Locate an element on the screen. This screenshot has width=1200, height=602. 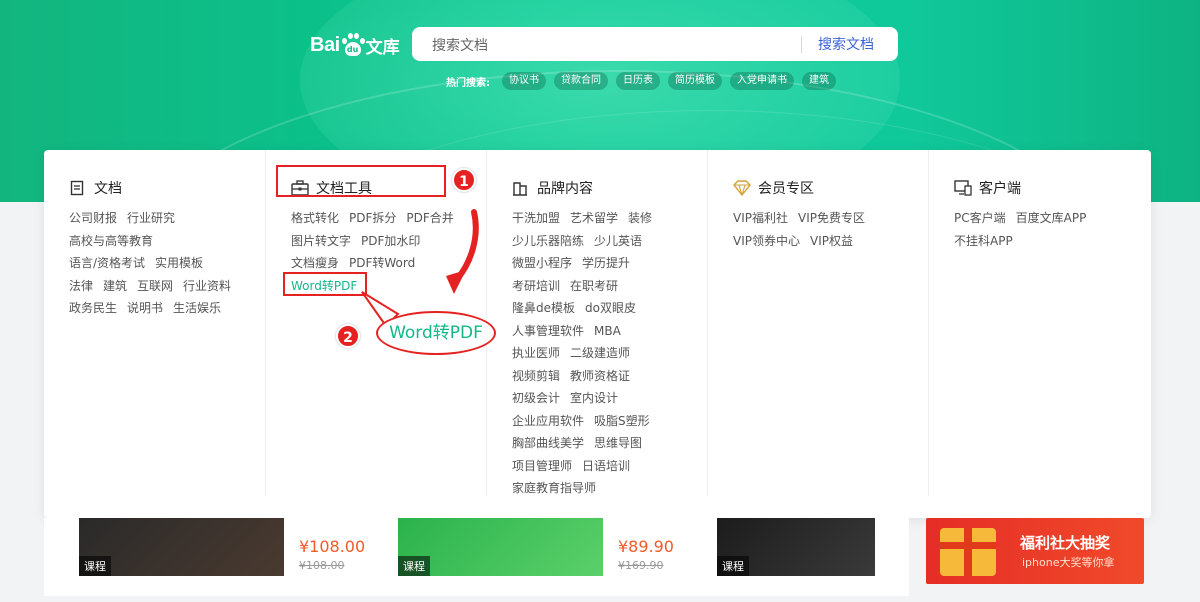
menu-link: 执业医师 is located at coordinates (536, 353).